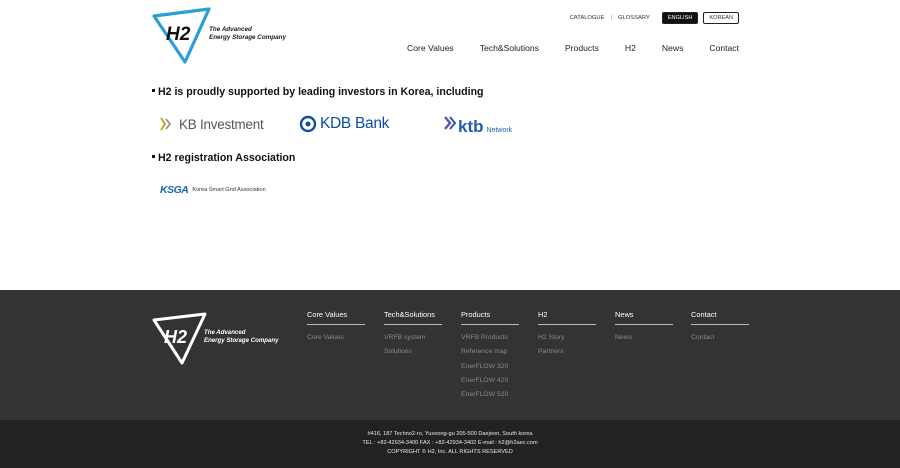 The height and width of the screenshot is (468, 900). What do you see at coordinates (720, 327) in the screenshot?
I see `footer-col-contact: Contact Contact` at bounding box center [720, 327].